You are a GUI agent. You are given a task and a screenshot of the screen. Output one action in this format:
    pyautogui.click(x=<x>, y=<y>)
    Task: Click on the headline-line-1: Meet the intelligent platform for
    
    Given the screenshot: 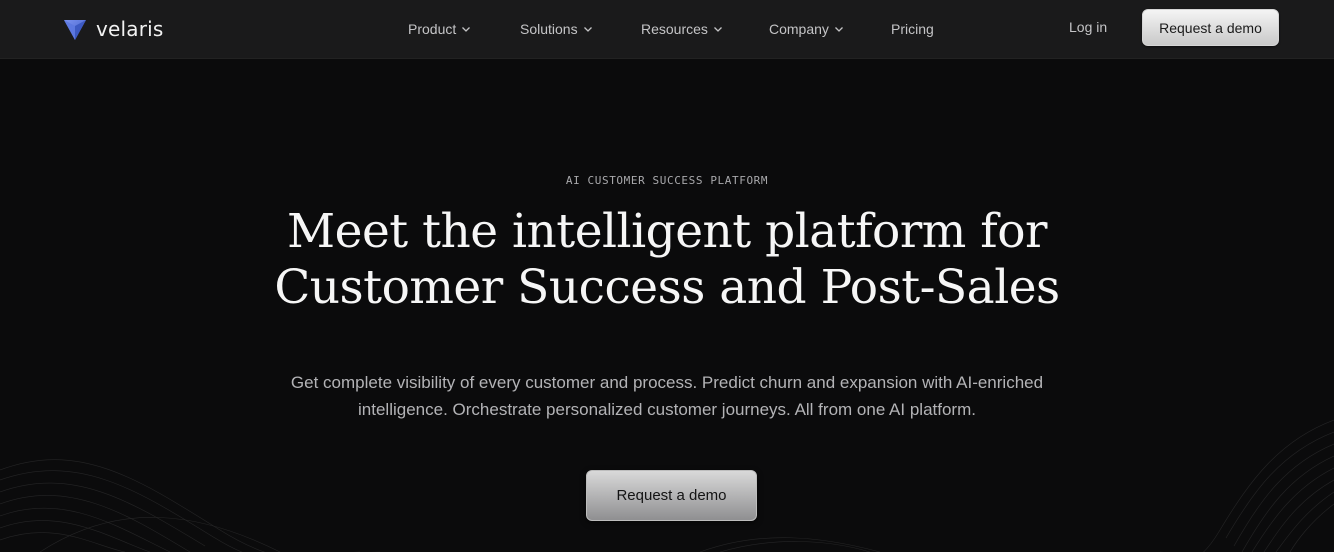 What is the action you would take?
    pyautogui.click(x=667, y=231)
    